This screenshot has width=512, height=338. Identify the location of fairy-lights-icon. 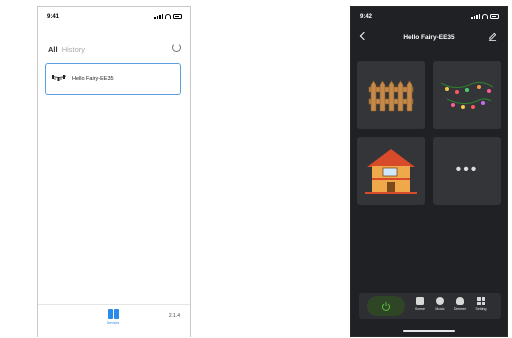
(59, 78).